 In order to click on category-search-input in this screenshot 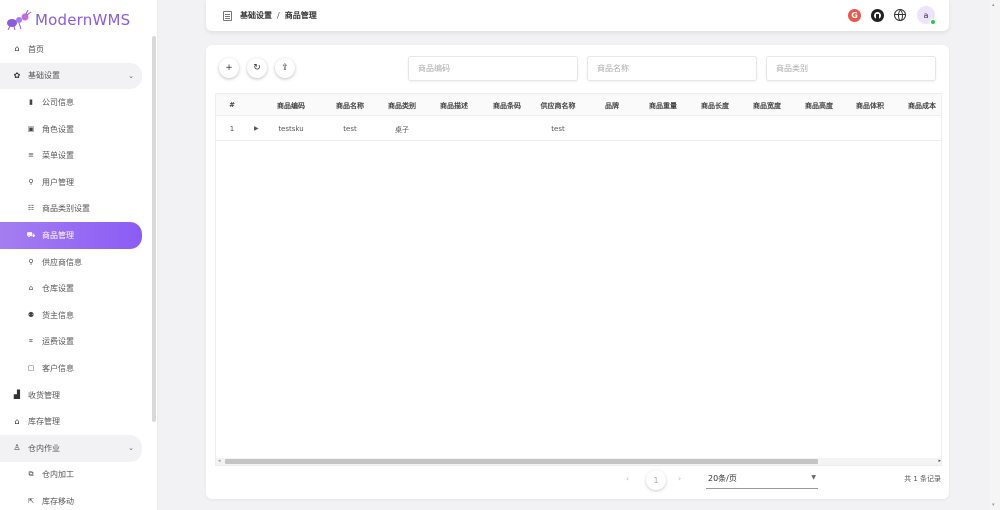, I will do `click(851, 68)`.